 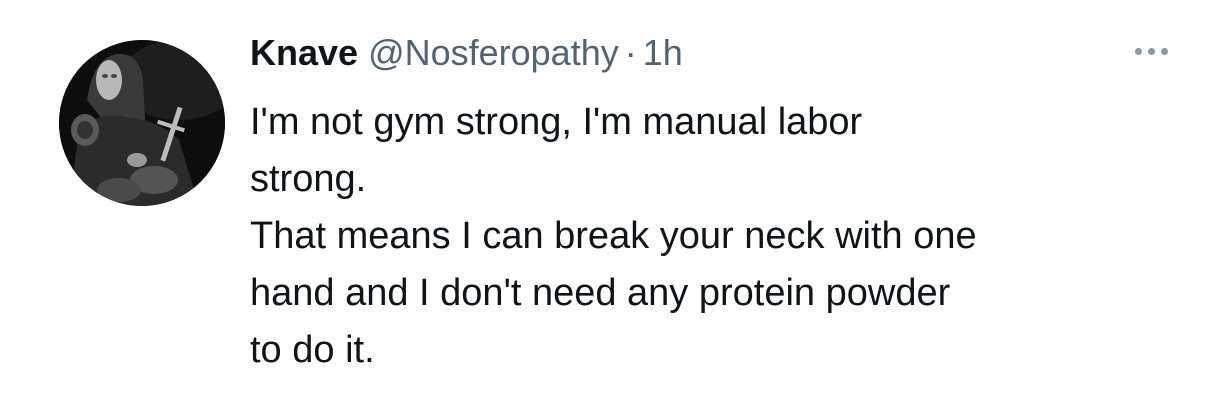 What do you see at coordinates (312, 350) in the screenshot?
I see `tweet-text-line: to do it.` at bounding box center [312, 350].